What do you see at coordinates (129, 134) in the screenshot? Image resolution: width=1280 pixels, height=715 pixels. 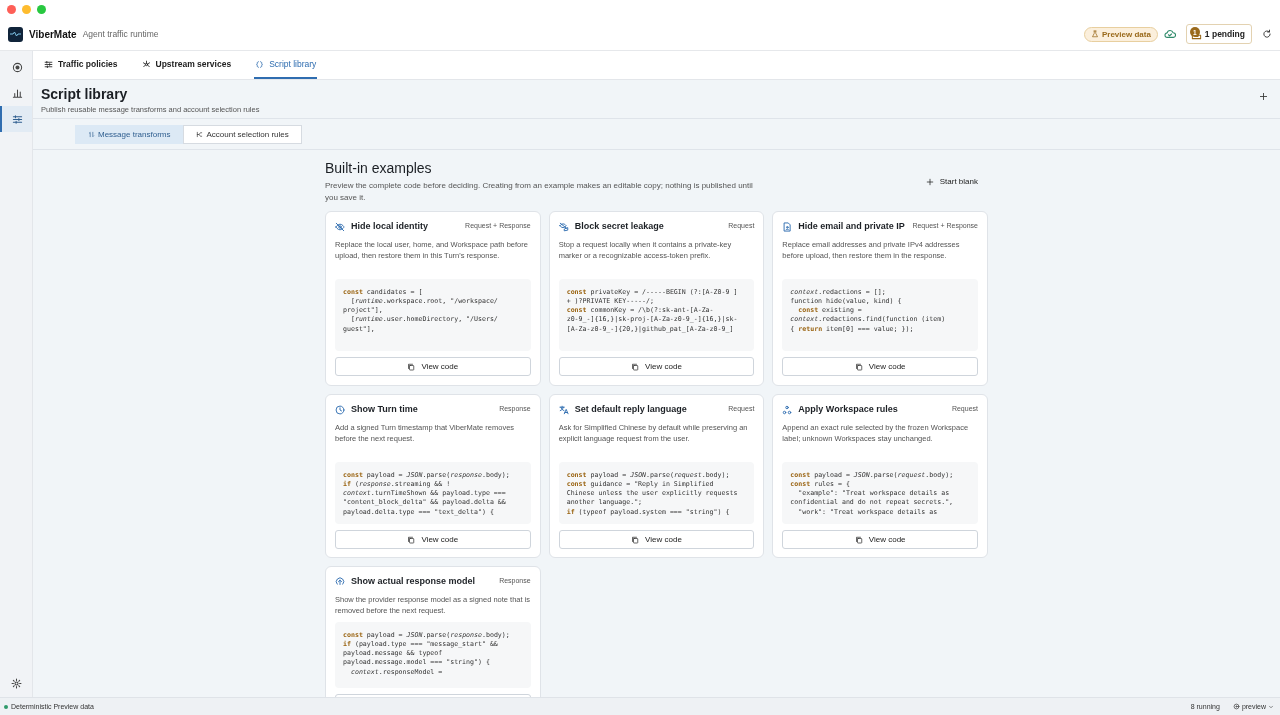 I see `segment-tab: Message transforms` at bounding box center [129, 134].